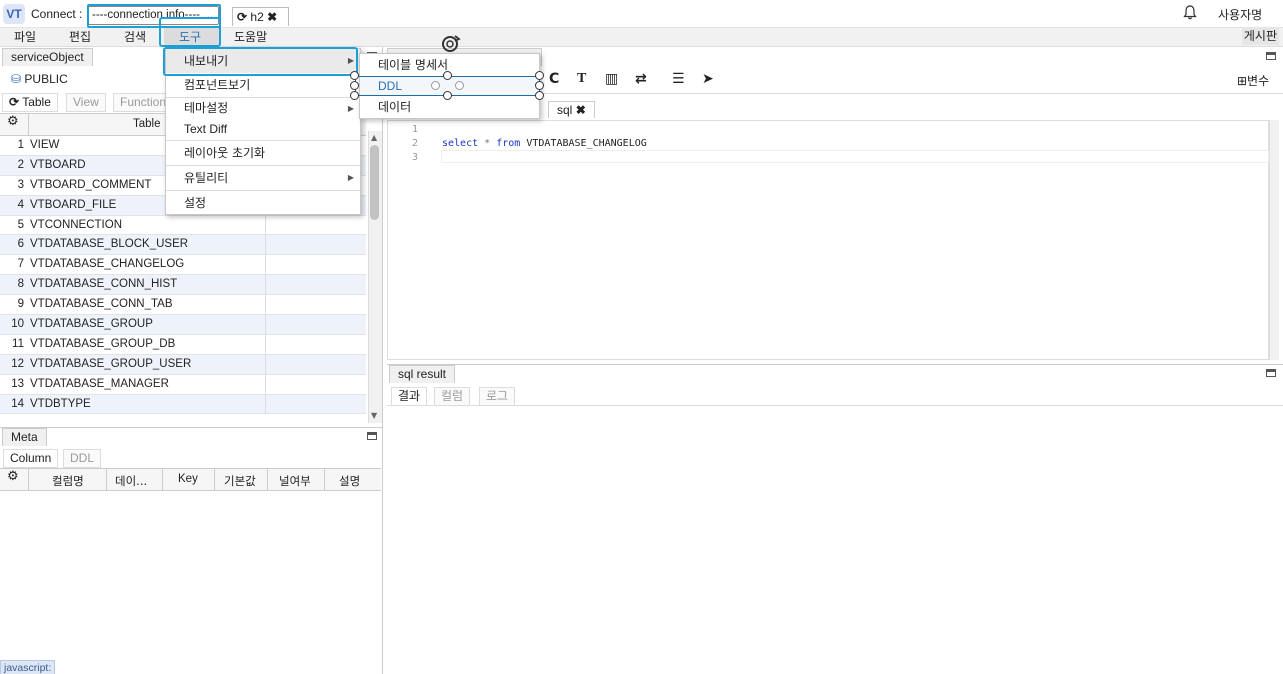  What do you see at coordinates (263, 153) in the screenshot?
I see `menu-item-reset-layout: 레이아웃 초기화` at bounding box center [263, 153].